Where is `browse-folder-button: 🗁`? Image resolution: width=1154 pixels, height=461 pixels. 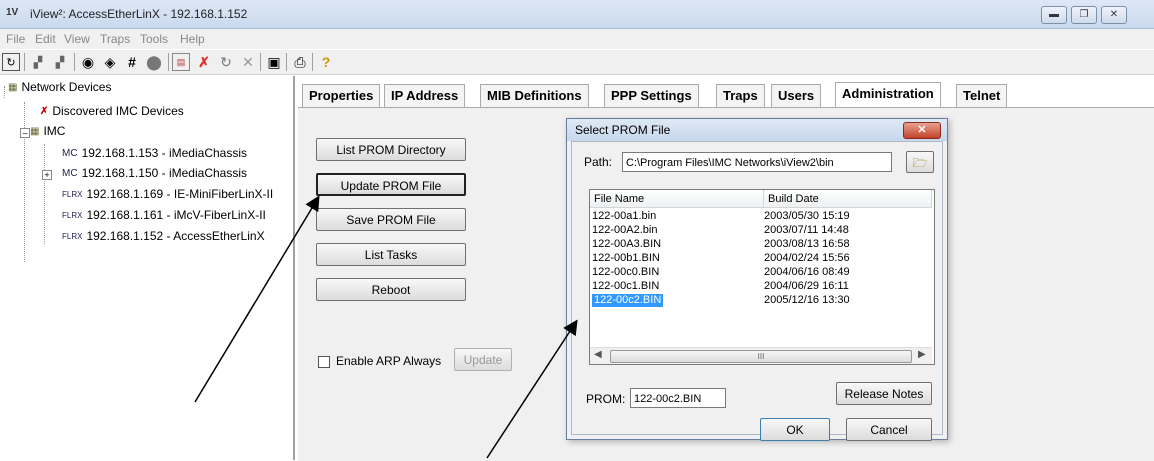
browse-folder-button: 🗁 is located at coordinates (920, 162).